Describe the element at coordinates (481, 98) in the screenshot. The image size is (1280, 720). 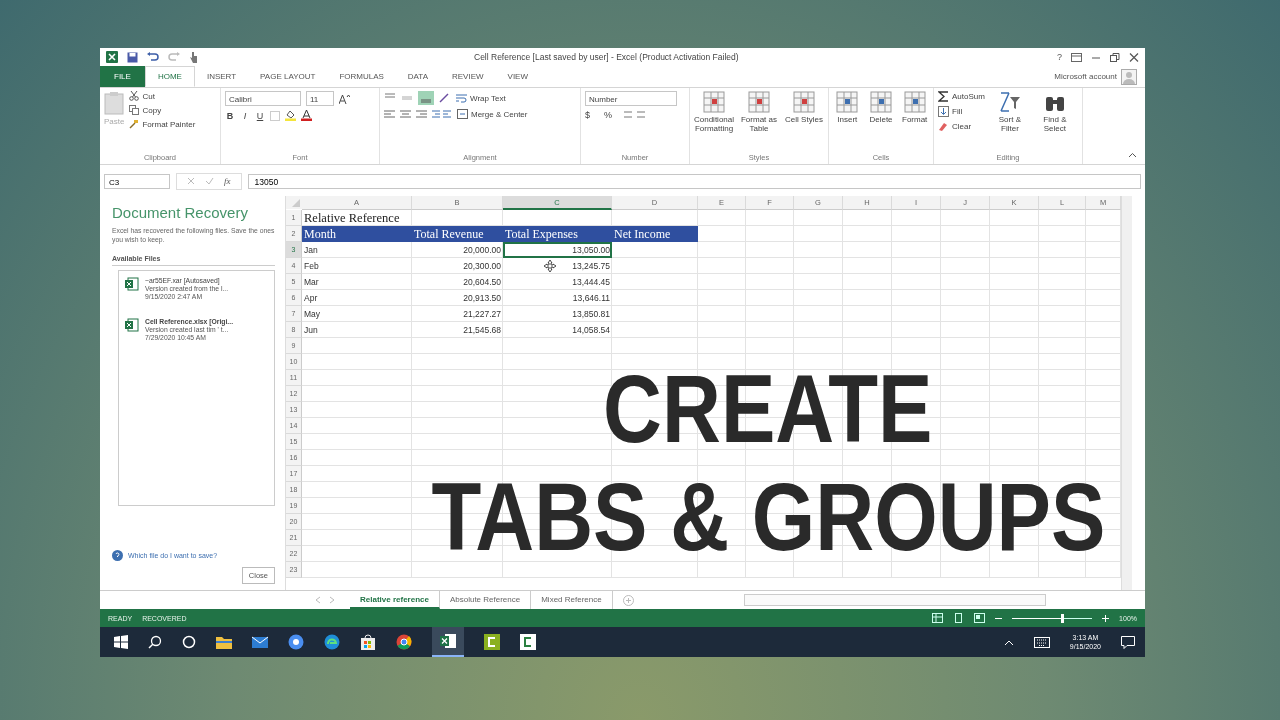
I see `wrap-text-button: Wrap Text` at that location.